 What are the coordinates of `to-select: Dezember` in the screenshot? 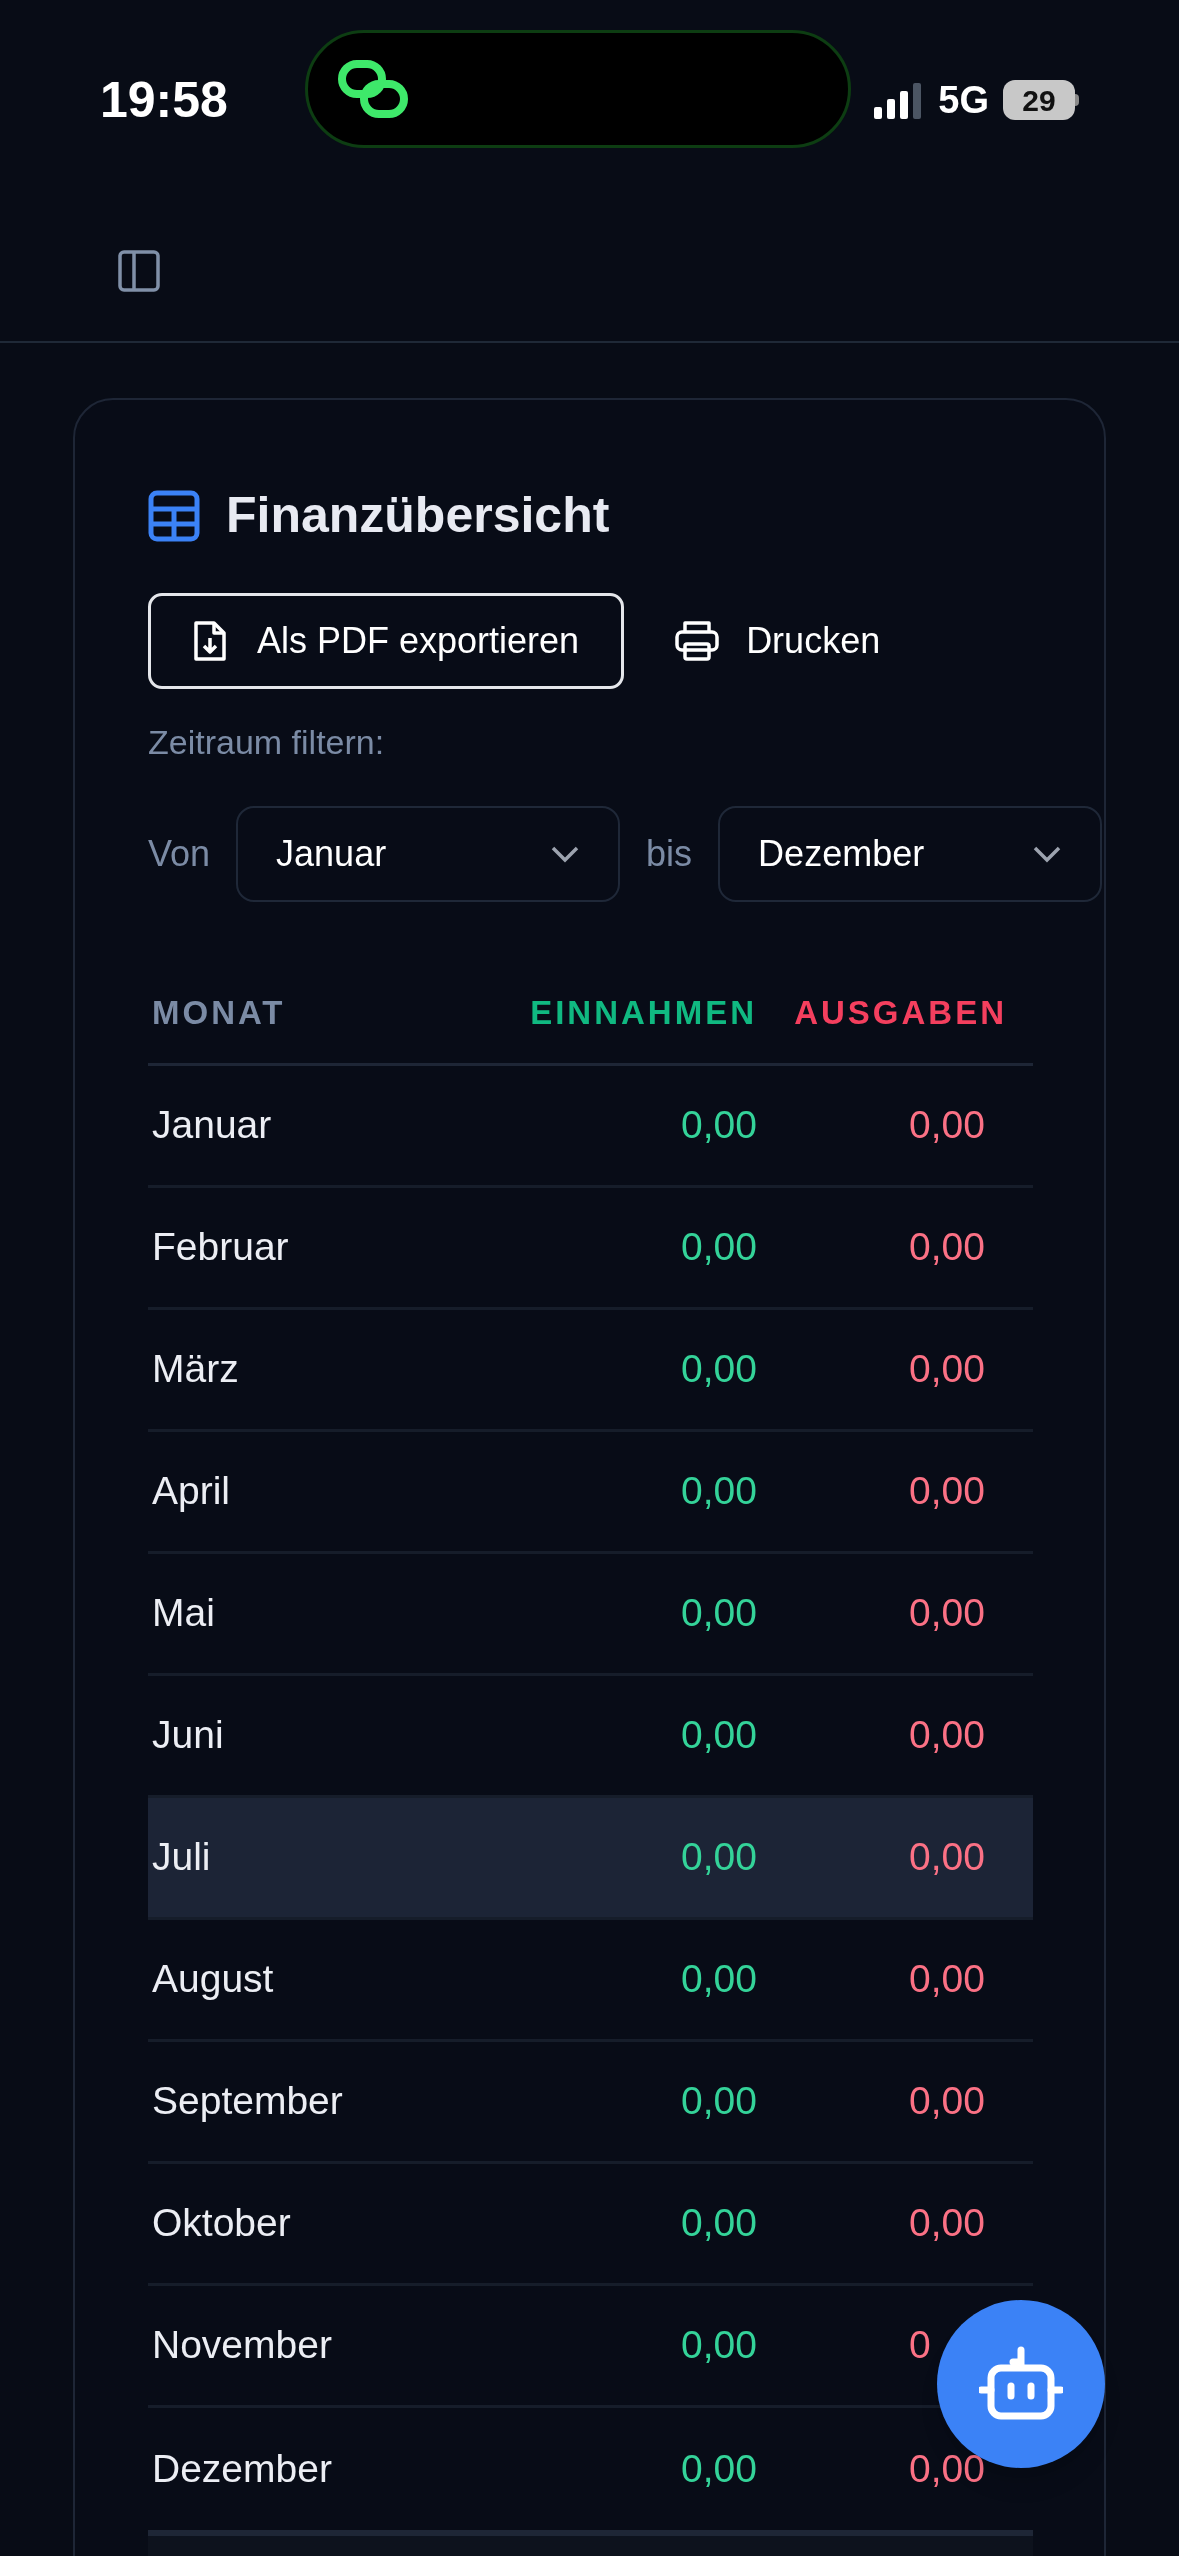 It's located at (910, 854).